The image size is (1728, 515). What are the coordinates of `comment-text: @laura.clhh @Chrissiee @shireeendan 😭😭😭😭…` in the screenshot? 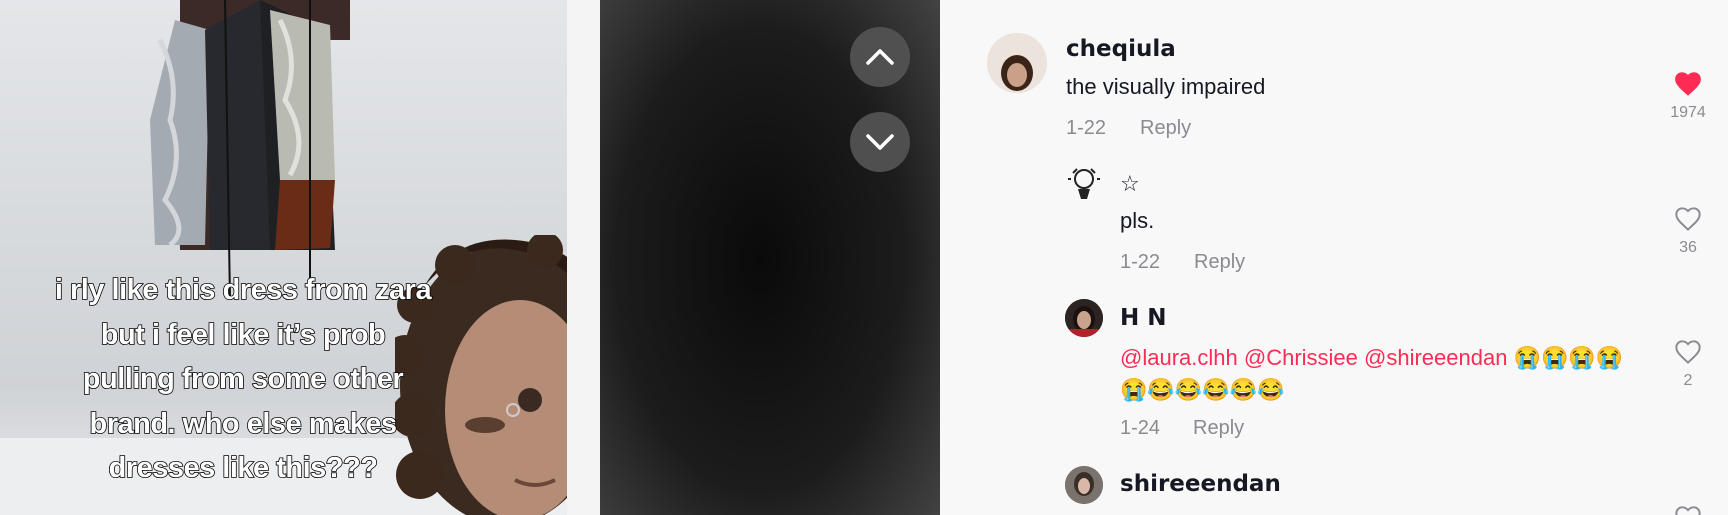 It's located at (1371, 374).